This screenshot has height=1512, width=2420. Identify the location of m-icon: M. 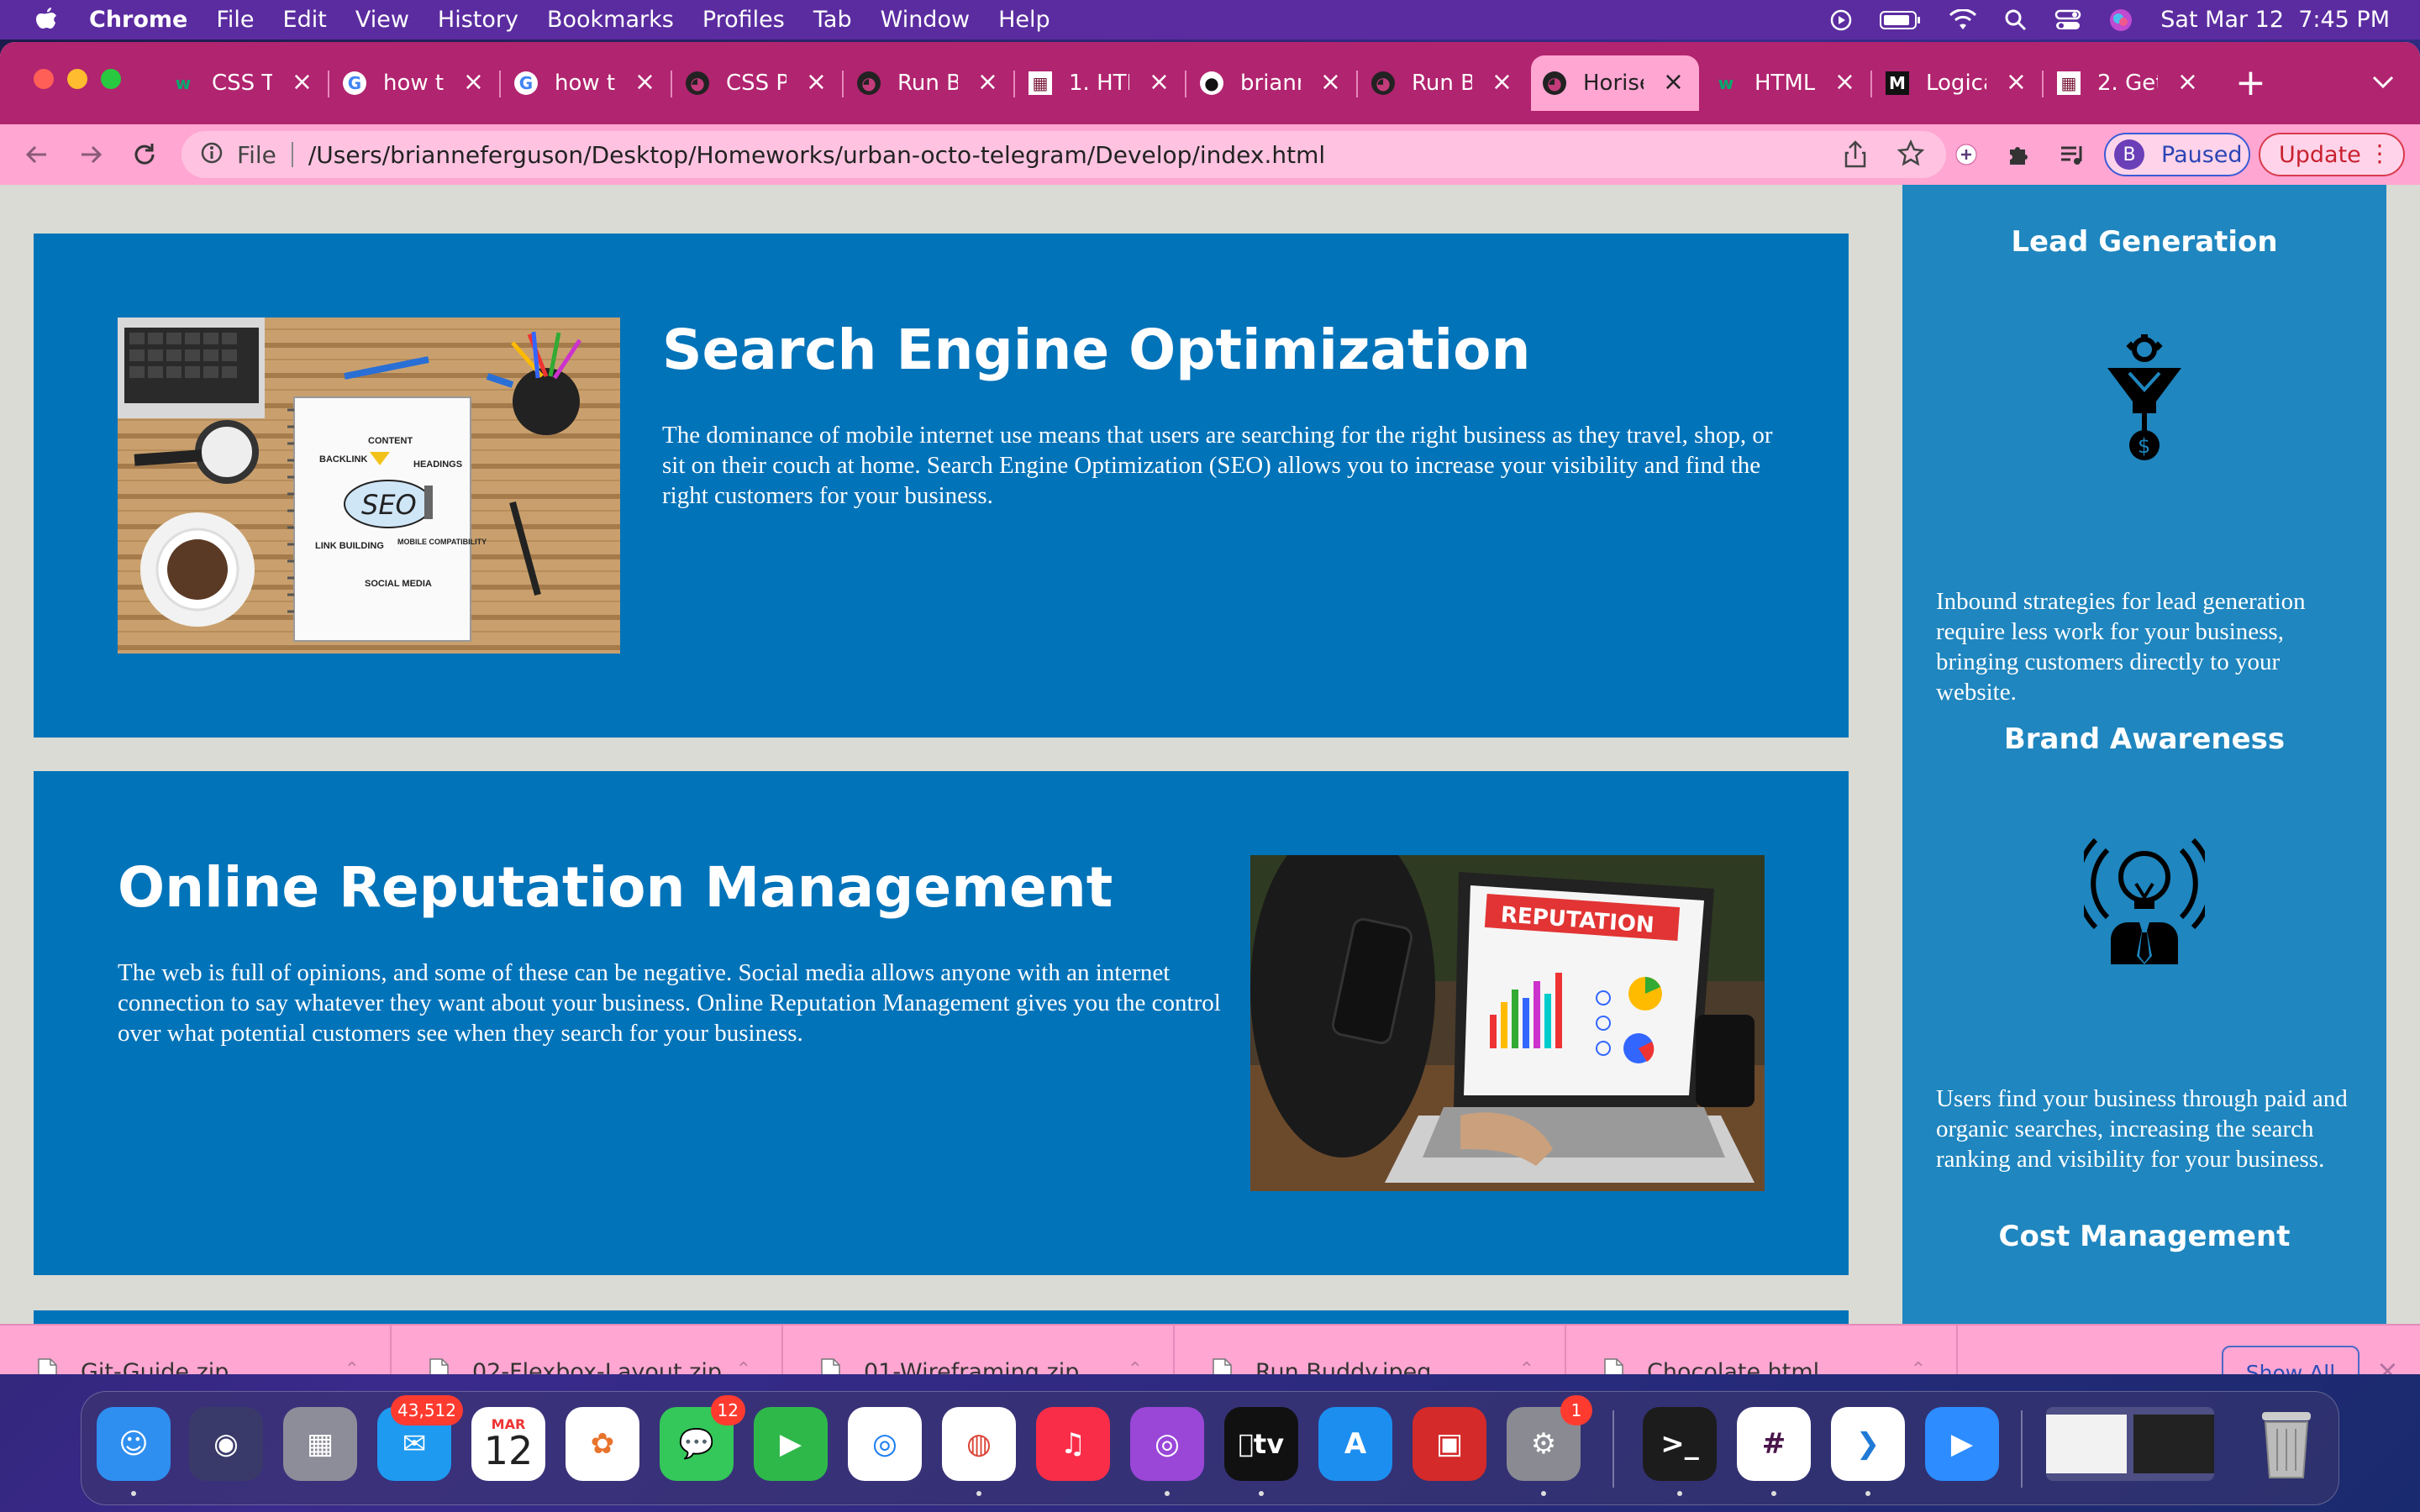
(1898, 83).